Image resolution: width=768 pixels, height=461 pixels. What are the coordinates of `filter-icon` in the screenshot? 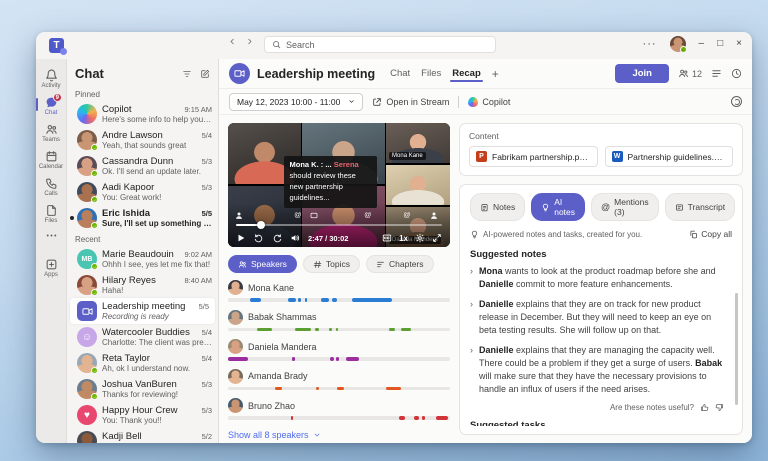 It's located at (187, 74).